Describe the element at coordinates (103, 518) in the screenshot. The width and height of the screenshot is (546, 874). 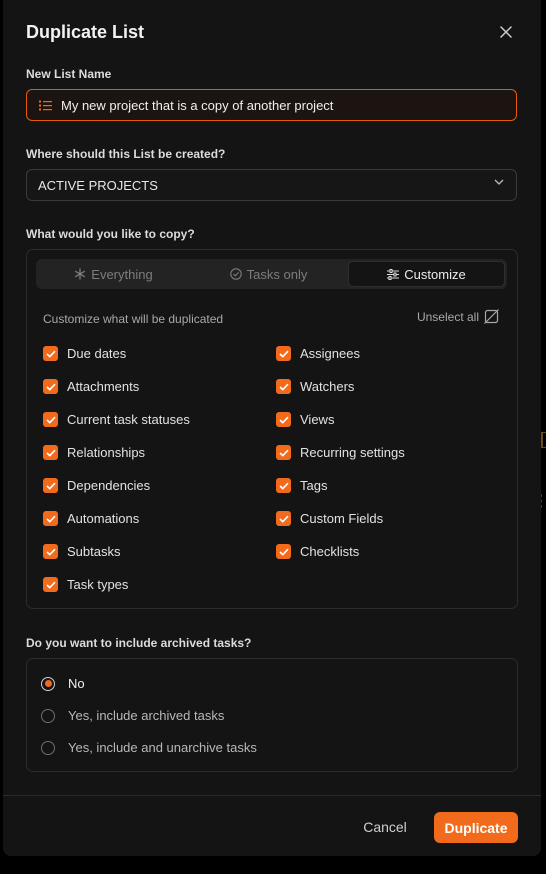
I see `option-label: Automations` at that location.